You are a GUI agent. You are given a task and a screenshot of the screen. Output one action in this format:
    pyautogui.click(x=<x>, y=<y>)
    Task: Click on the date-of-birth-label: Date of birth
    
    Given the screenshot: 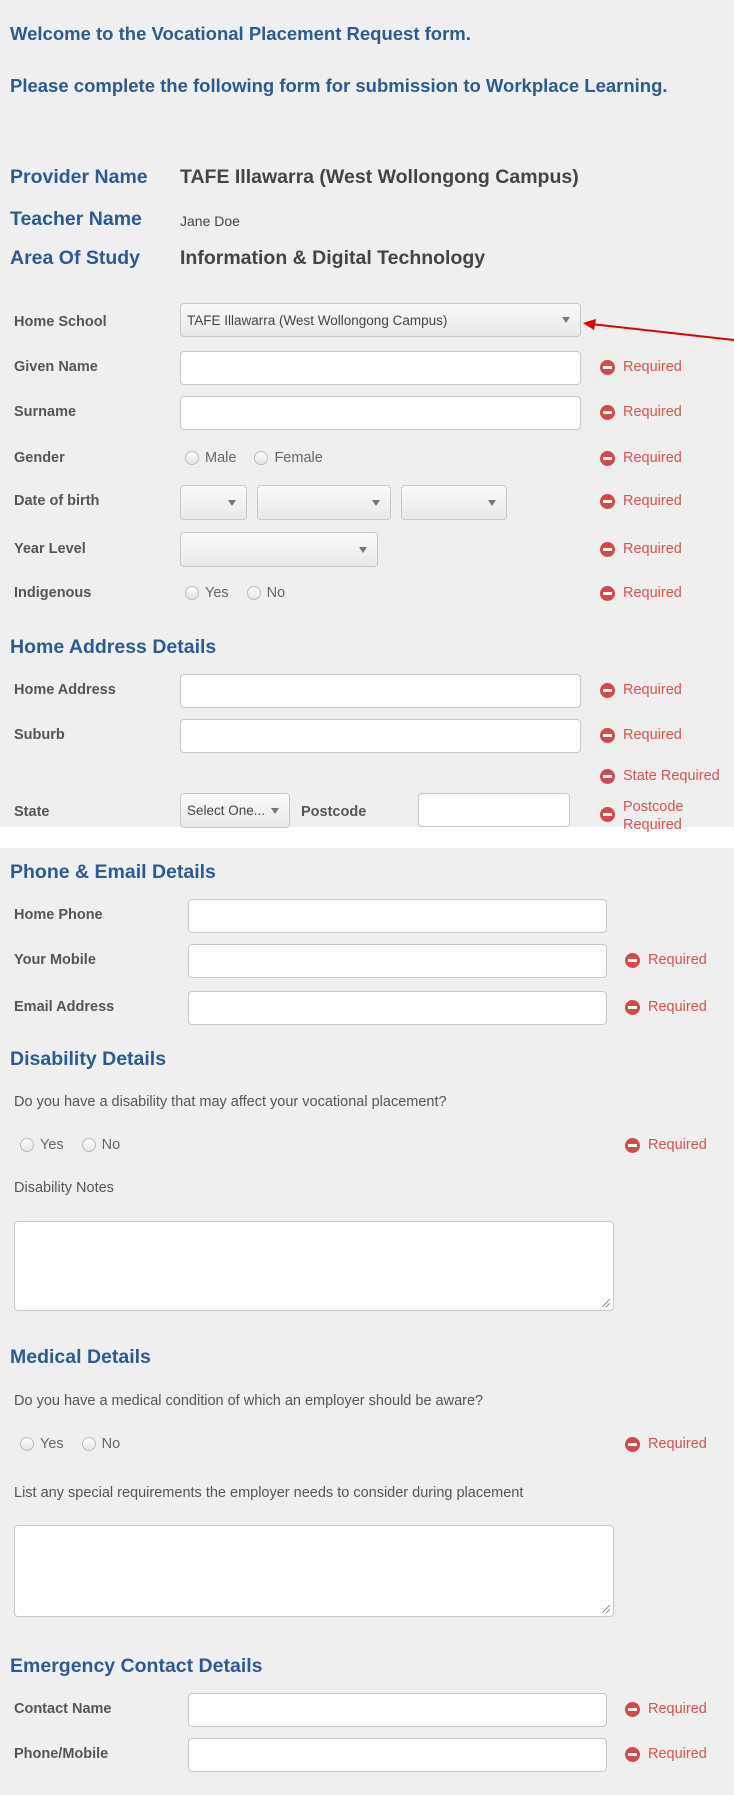 What is the action you would take?
    pyautogui.click(x=57, y=501)
    